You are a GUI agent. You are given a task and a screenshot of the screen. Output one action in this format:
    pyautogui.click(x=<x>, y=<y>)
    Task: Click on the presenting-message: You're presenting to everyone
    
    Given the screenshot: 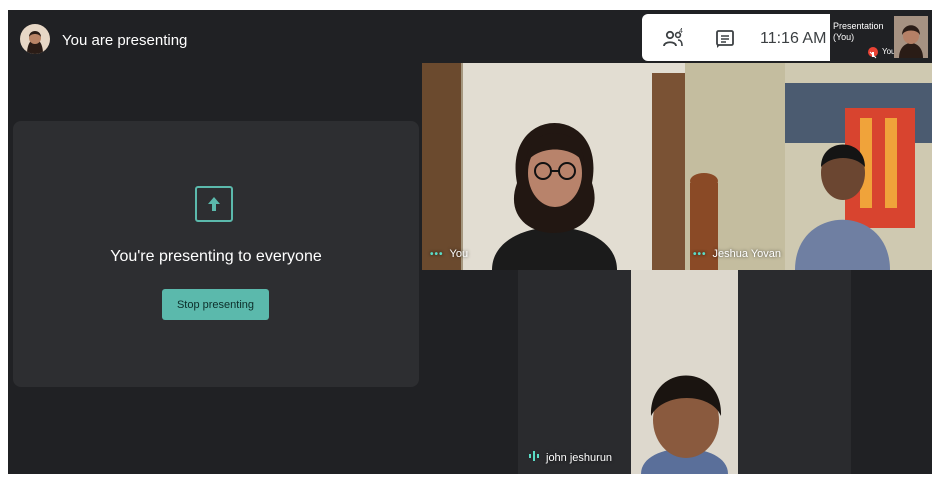 What is the action you would take?
    pyautogui.click(x=216, y=256)
    